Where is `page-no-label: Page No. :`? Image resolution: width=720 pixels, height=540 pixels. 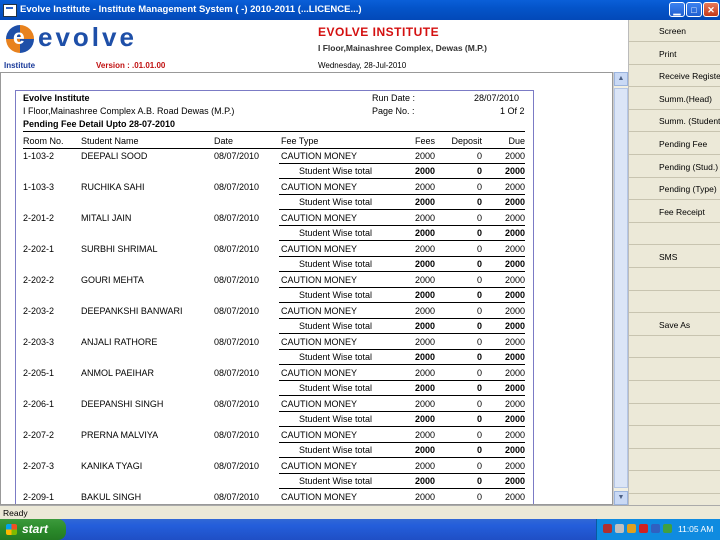
page-no-label: Page No. : is located at coordinates (393, 111).